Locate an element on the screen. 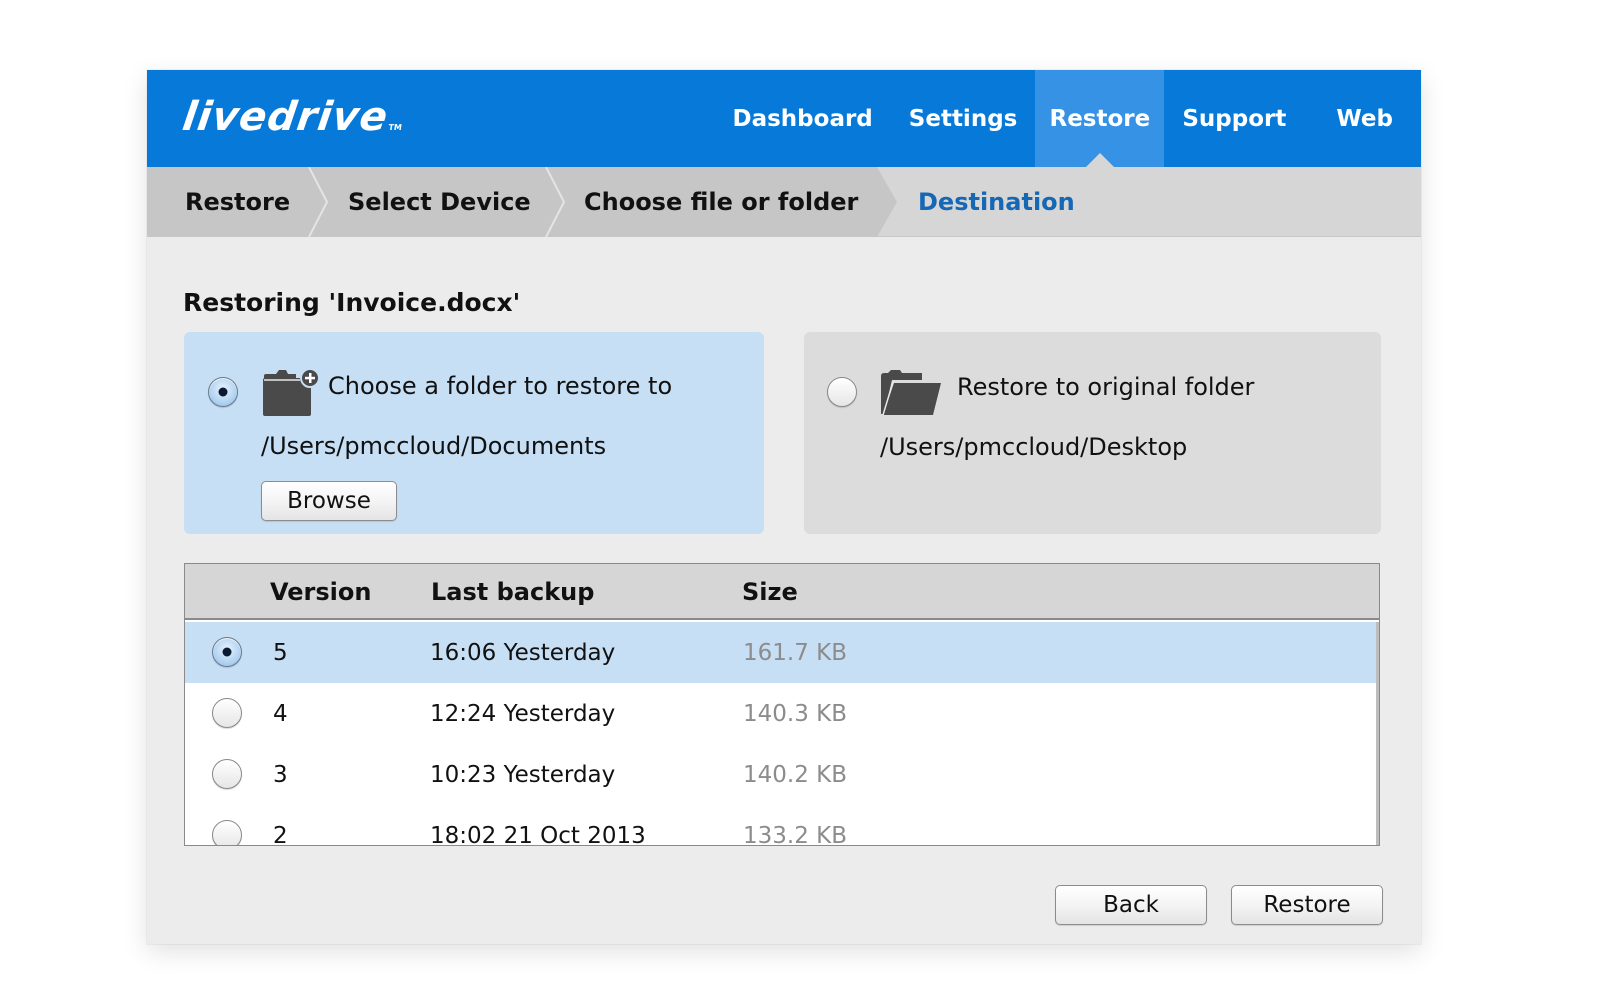 This screenshot has height=1000, width=1600. breadcrumb-destination: Destination is located at coordinates (996, 202).